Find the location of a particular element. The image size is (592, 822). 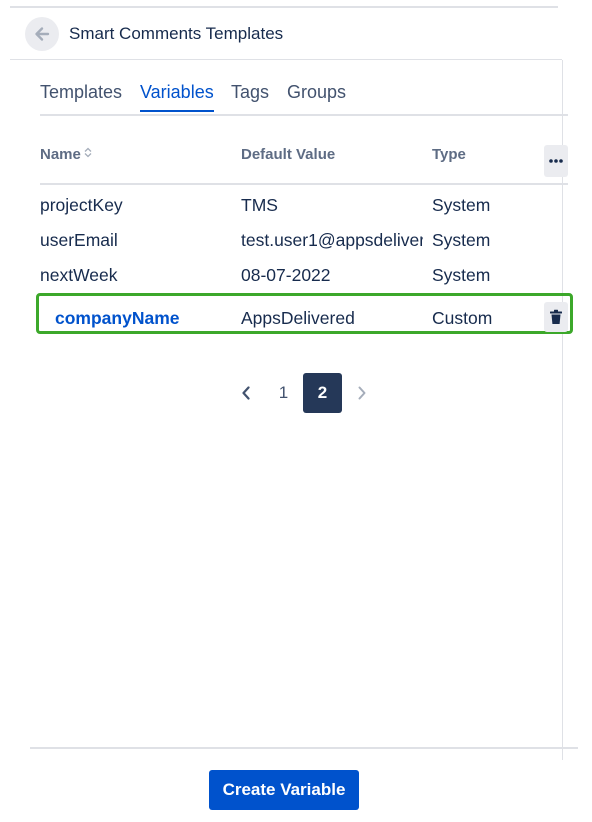

table-row-custom: companyName AppsDelivered Custom is located at coordinates (304, 317).